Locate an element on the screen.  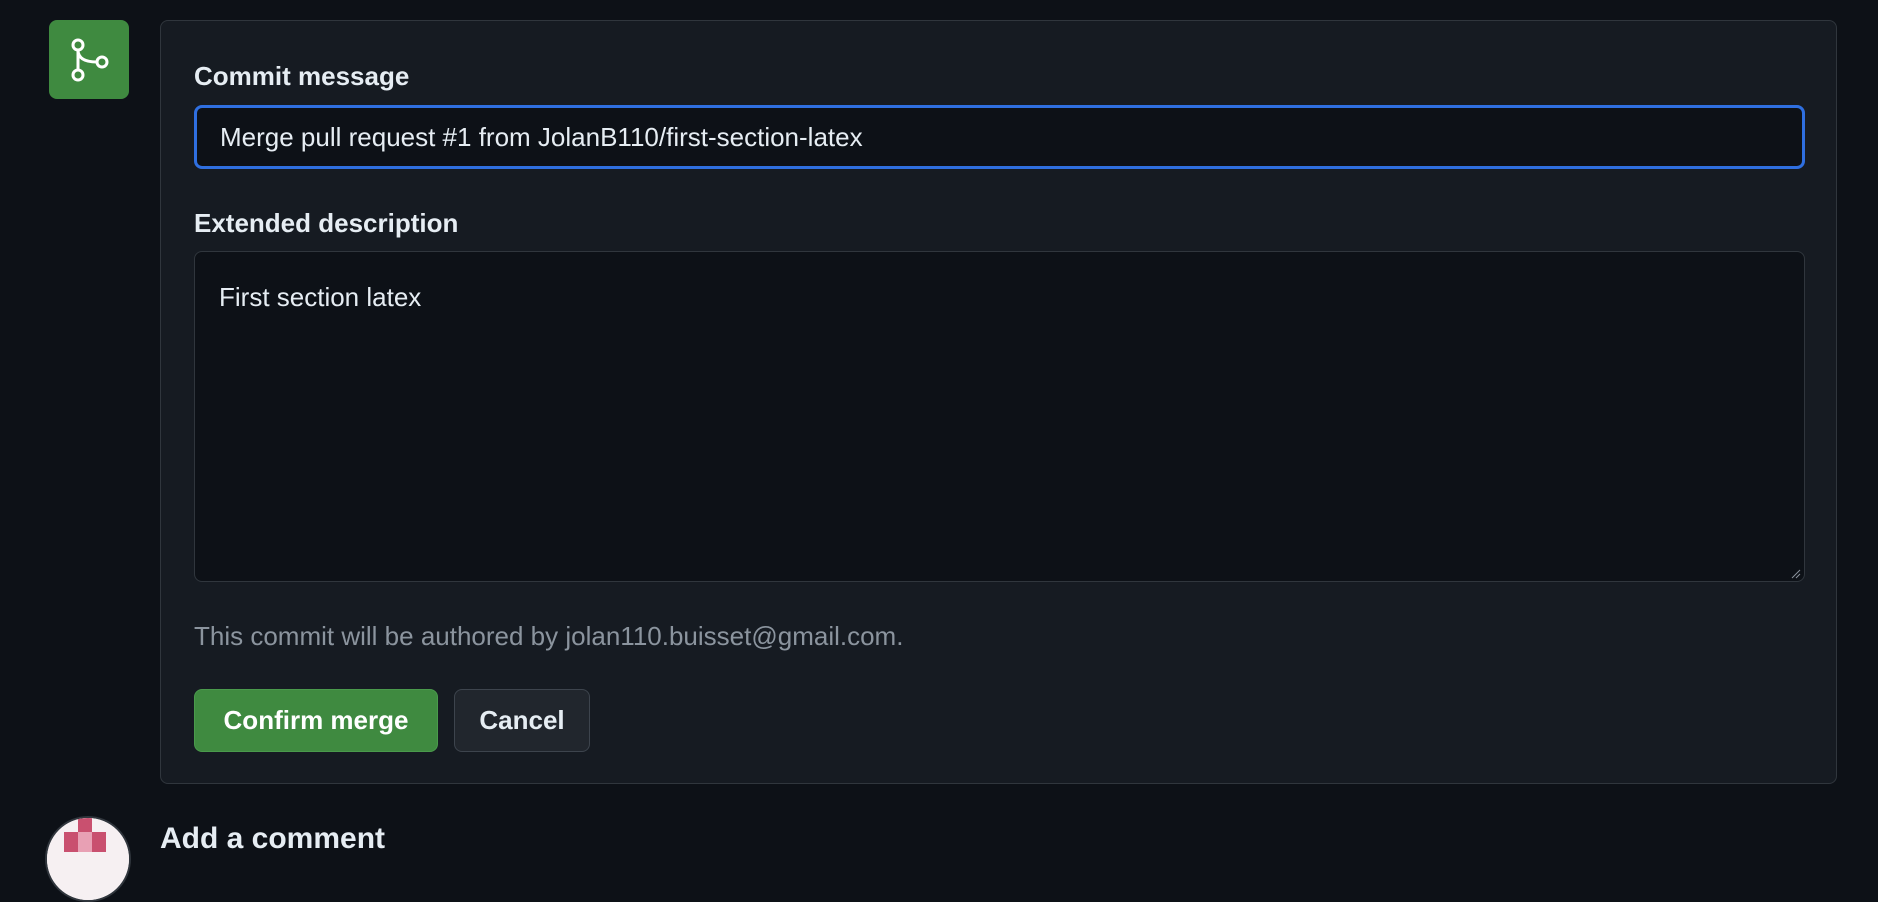
avatar is located at coordinates (88, 859).